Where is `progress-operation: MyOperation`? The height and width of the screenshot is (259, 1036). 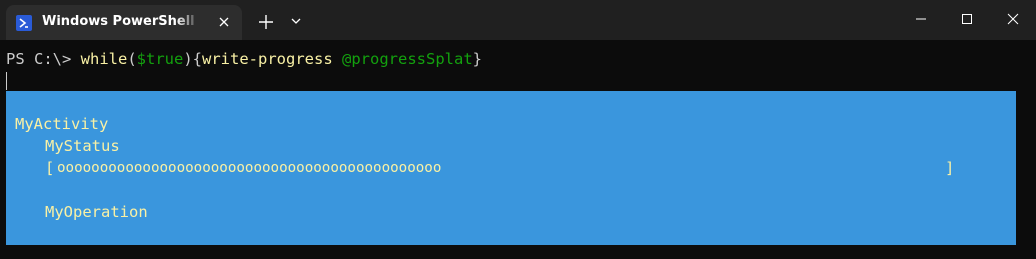 progress-operation: MyOperation is located at coordinates (96, 212).